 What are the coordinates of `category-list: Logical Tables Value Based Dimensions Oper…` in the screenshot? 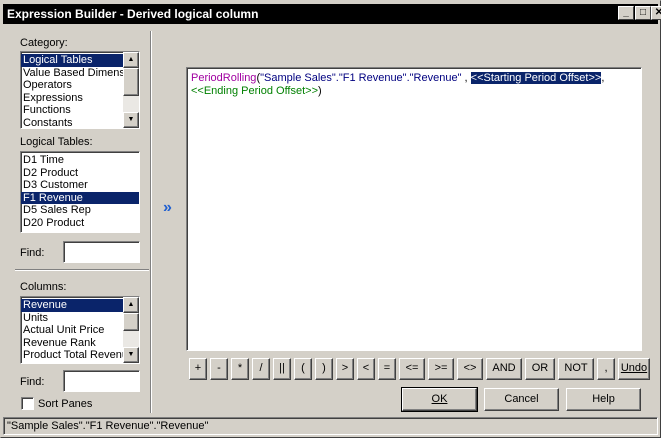 It's located at (80, 90).